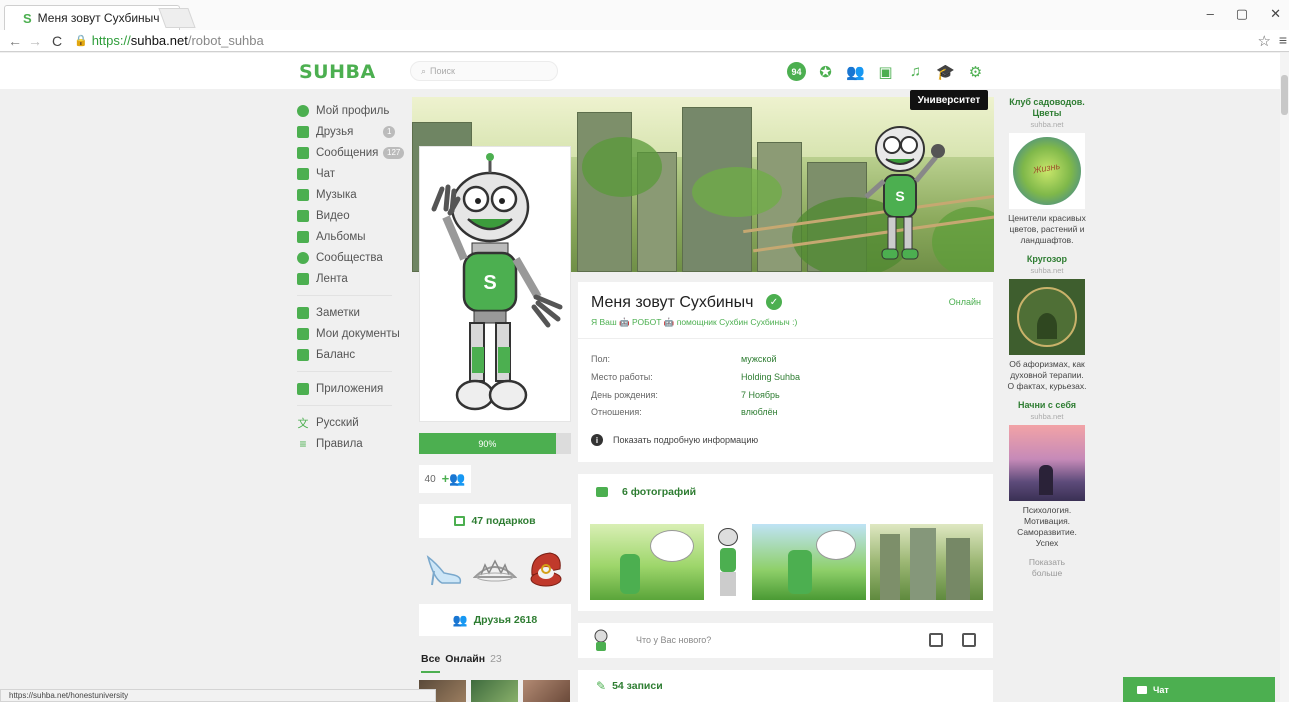 The width and height of the screenshot is (1289, 702). I want to click on sidebar-item-messages: Сообщения 127, so click(352, 152).